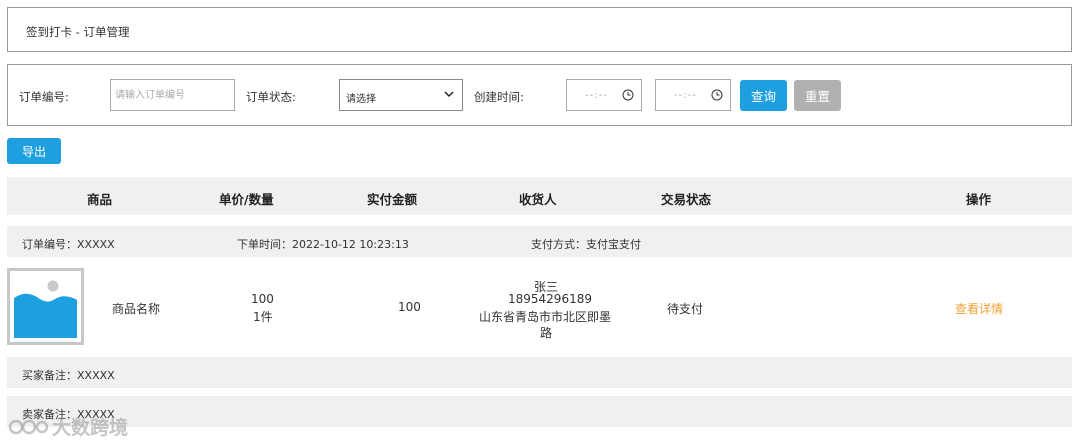  What do you see at coordinates (361, 99) in the screenshot?
I see `status-select-value: 请选择` at bounding box center [361, 99].